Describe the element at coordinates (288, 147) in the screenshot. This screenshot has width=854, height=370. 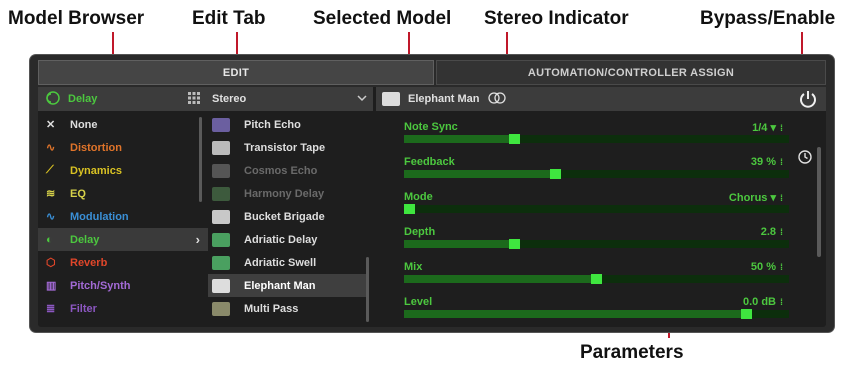
I see `model-item: Transistor Tape` at that location.